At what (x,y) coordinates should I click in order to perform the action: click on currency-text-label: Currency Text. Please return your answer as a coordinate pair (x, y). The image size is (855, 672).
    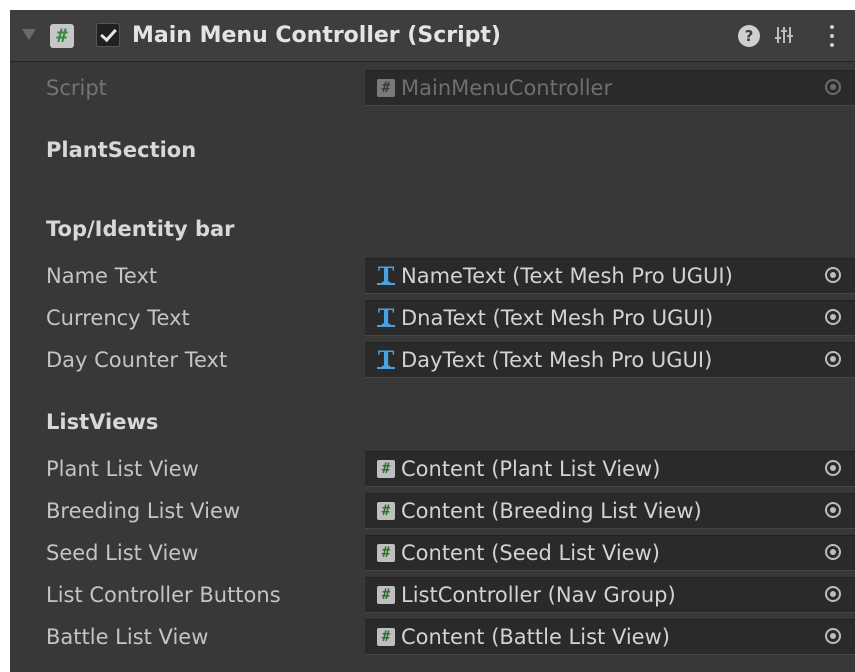
    Looking at the image, I should click on (118, 318).